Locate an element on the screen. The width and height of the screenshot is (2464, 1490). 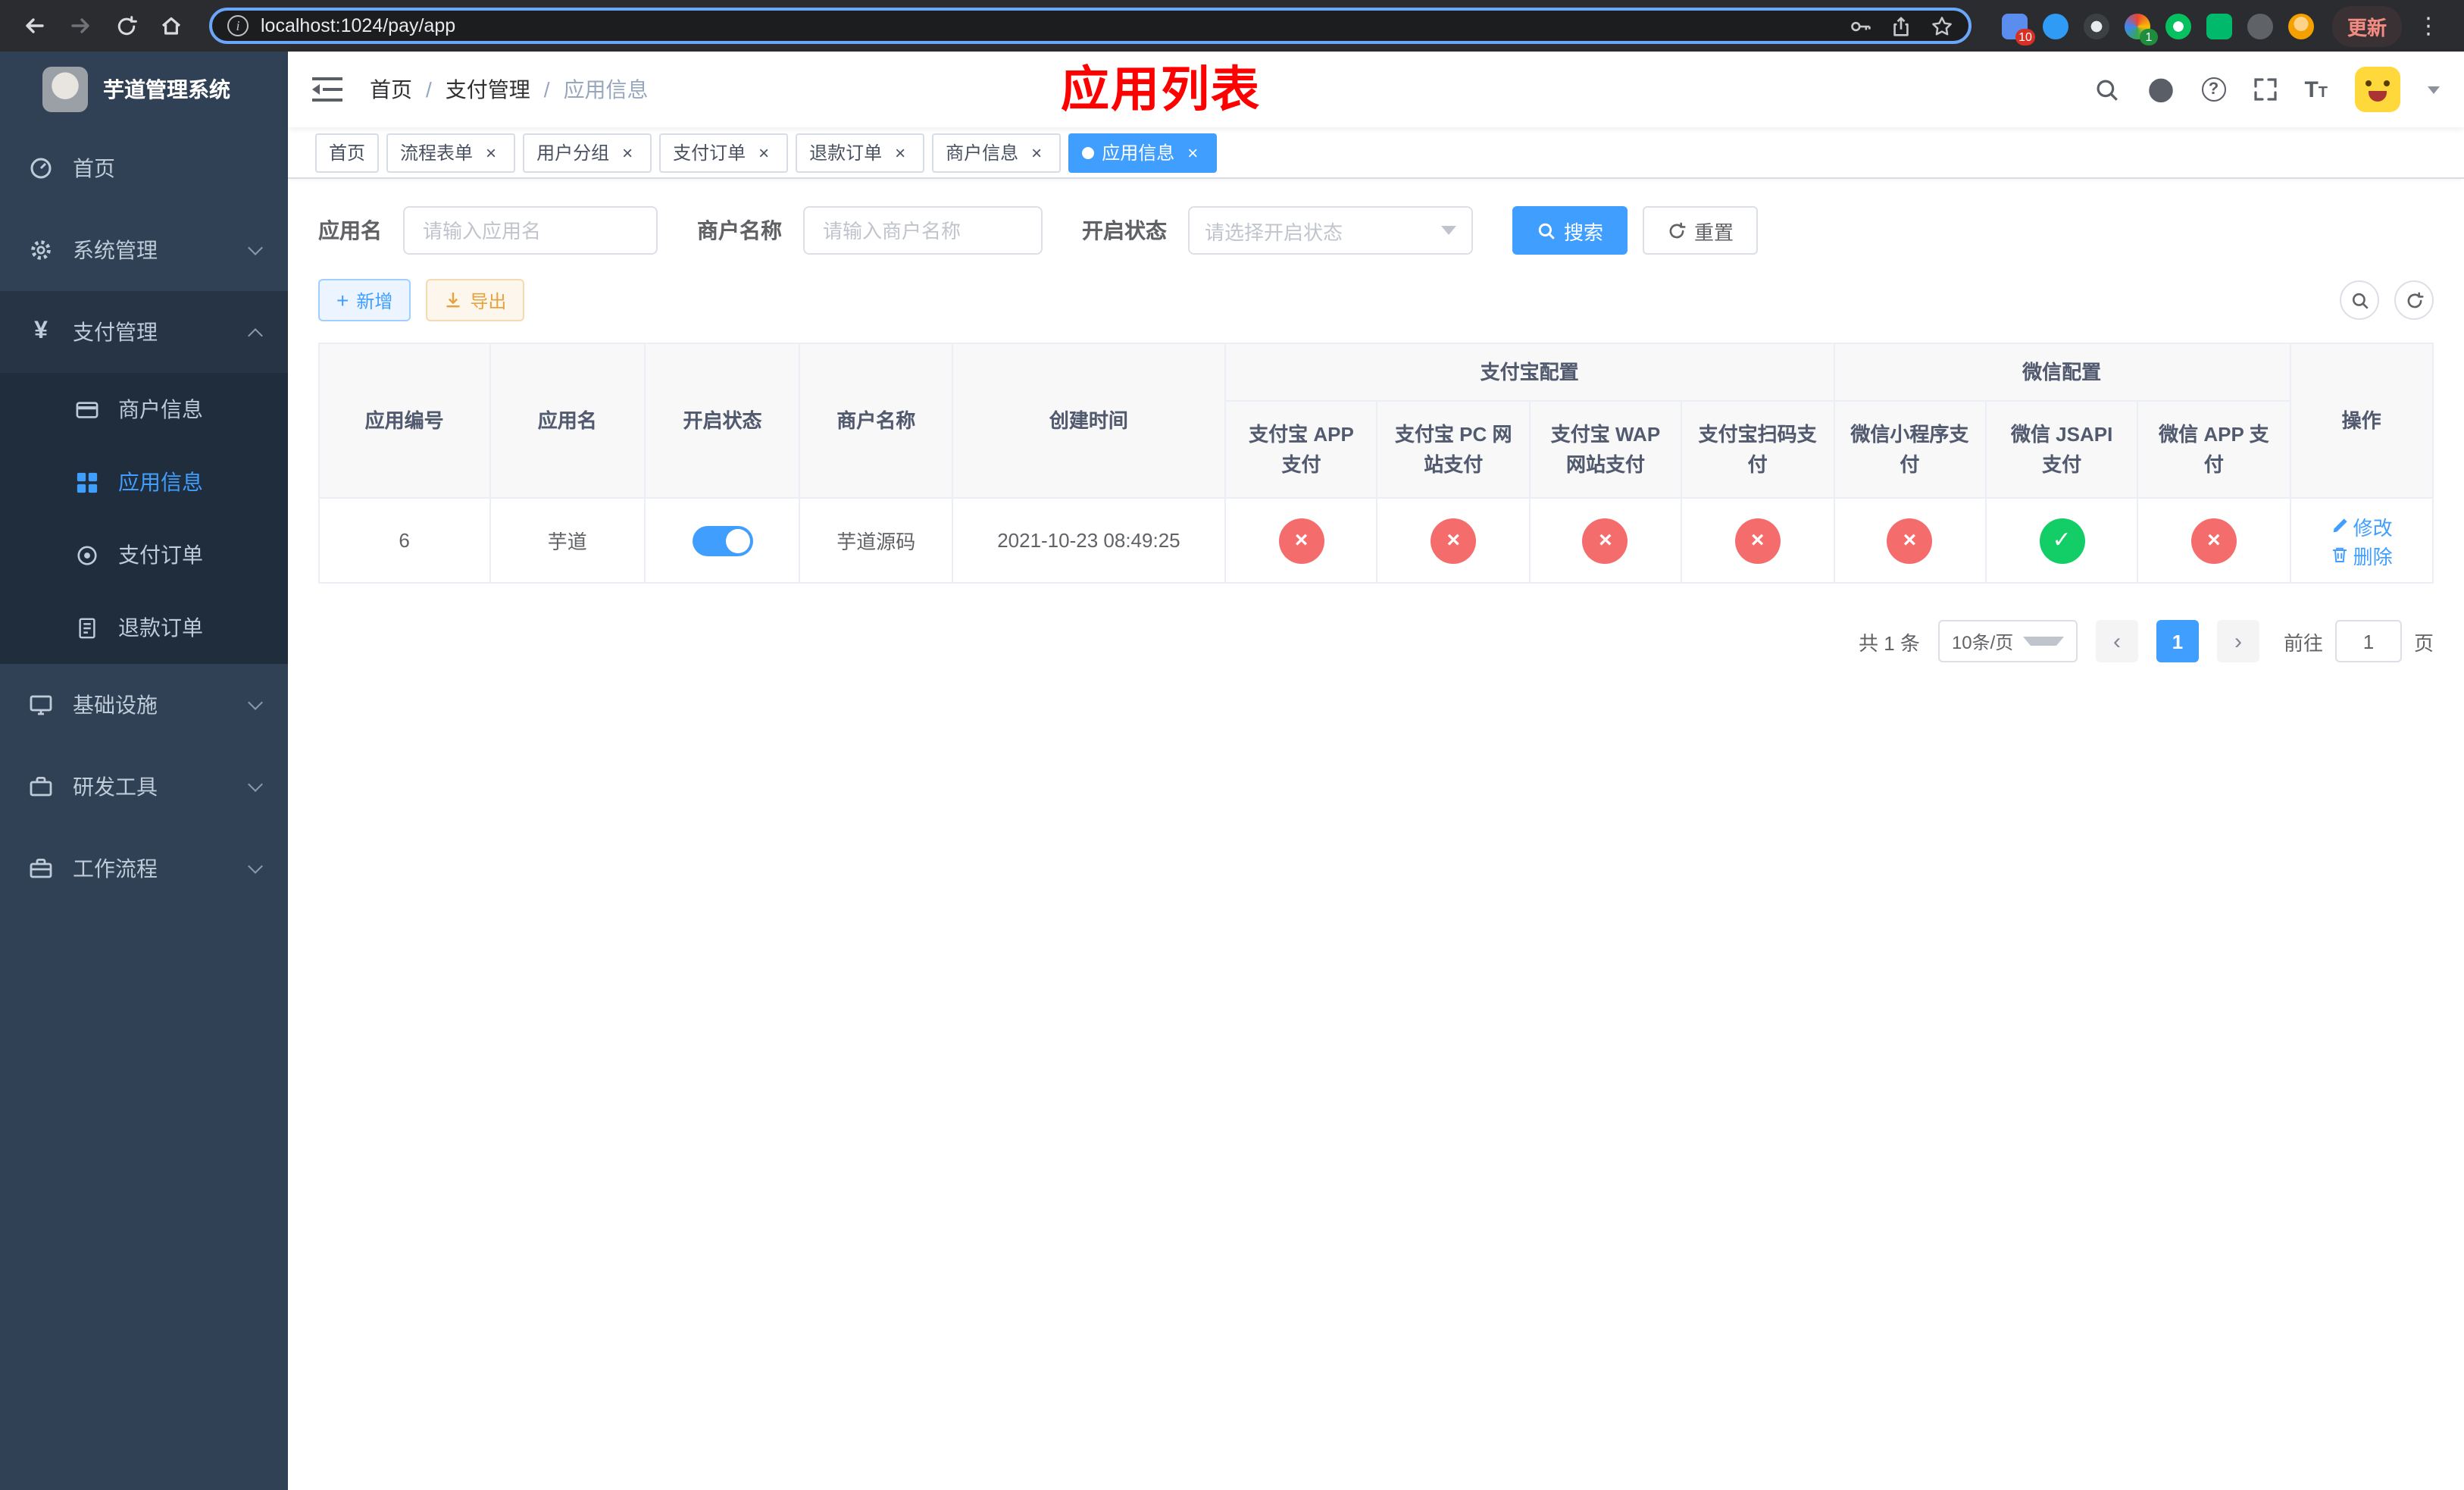
sidebar-item-label: 退款订单 is located at coordinates (160, 627).